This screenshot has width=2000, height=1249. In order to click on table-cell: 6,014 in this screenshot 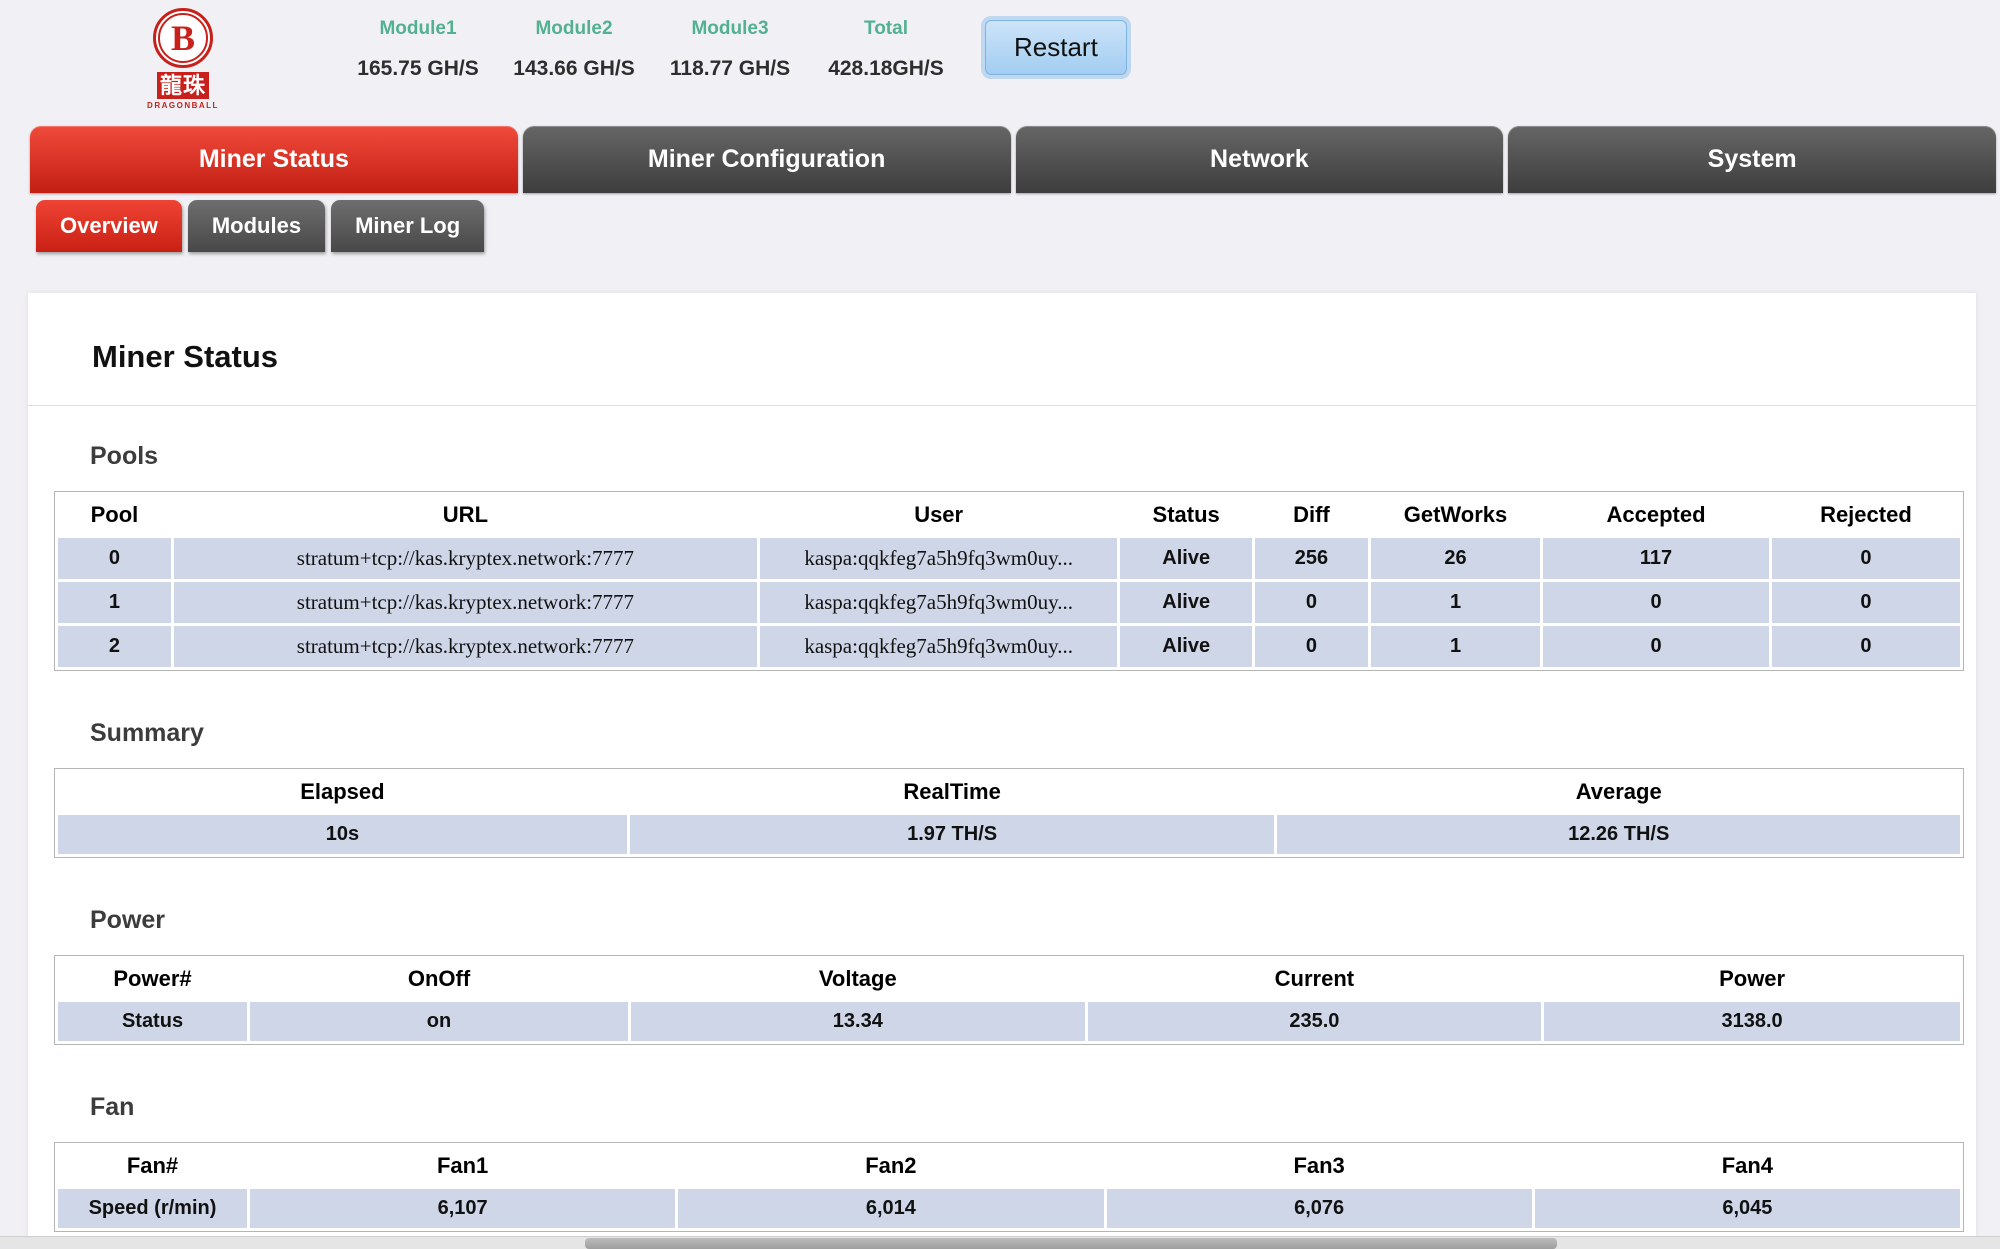, I will do `click(891, 1208)`.